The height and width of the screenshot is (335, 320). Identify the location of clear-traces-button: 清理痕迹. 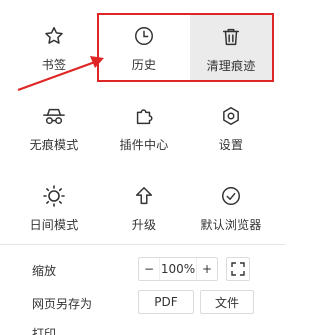
(231, 48).